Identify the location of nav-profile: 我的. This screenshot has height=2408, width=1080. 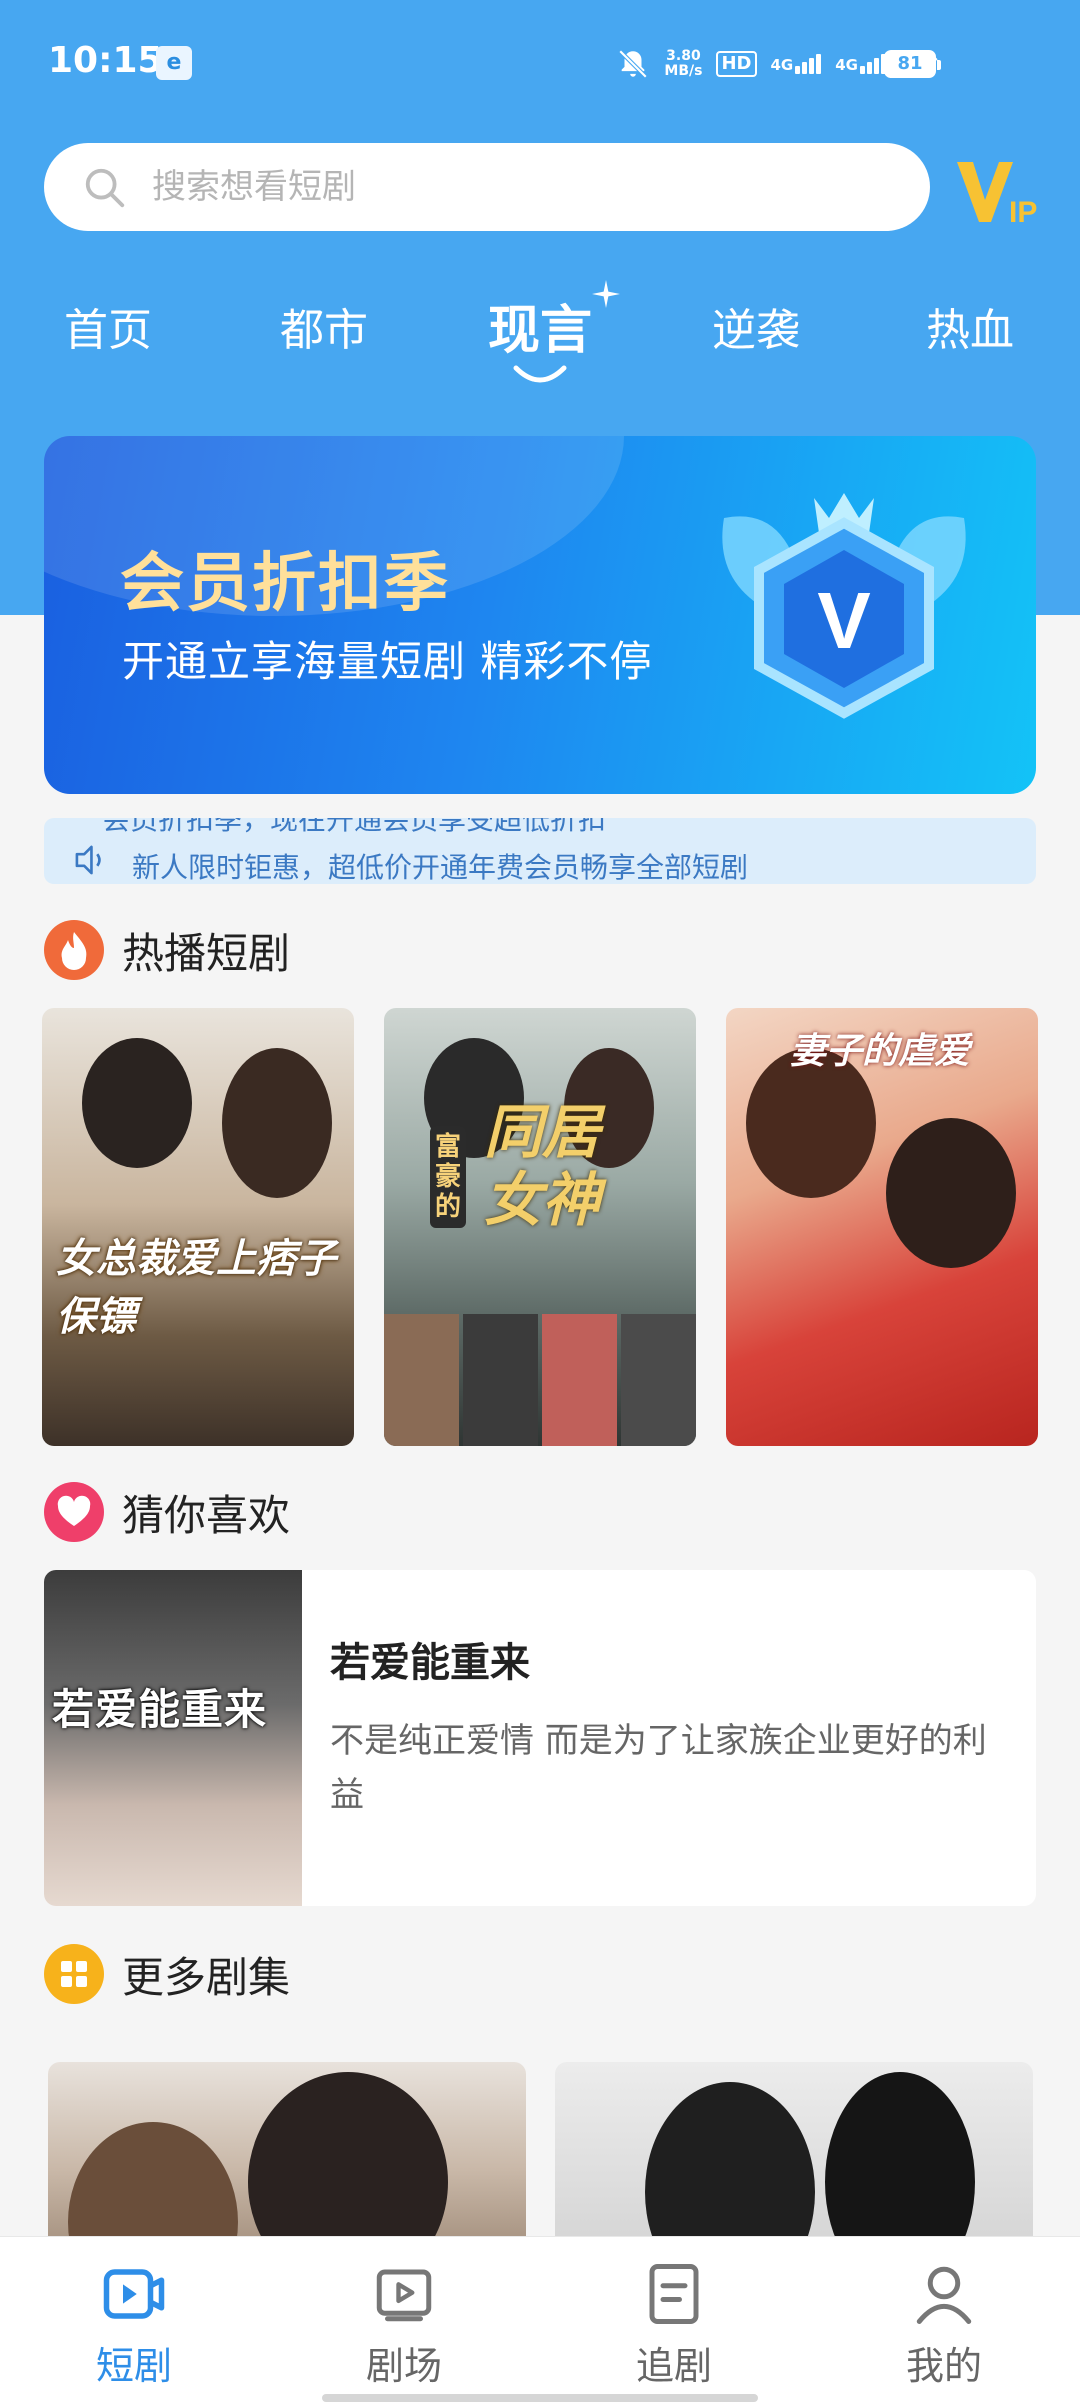
(944, 2325).